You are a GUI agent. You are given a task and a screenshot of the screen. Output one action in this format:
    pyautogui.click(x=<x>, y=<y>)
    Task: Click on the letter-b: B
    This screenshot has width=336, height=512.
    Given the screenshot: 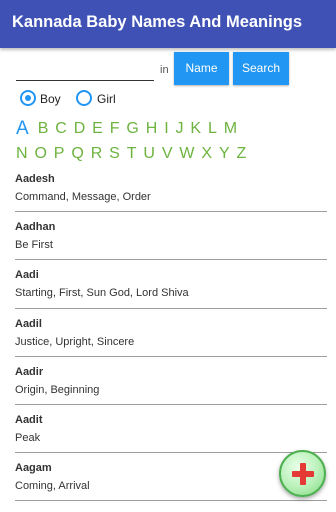 What is the action you would take?
    pyautogui.click(x=43, y=129)
    